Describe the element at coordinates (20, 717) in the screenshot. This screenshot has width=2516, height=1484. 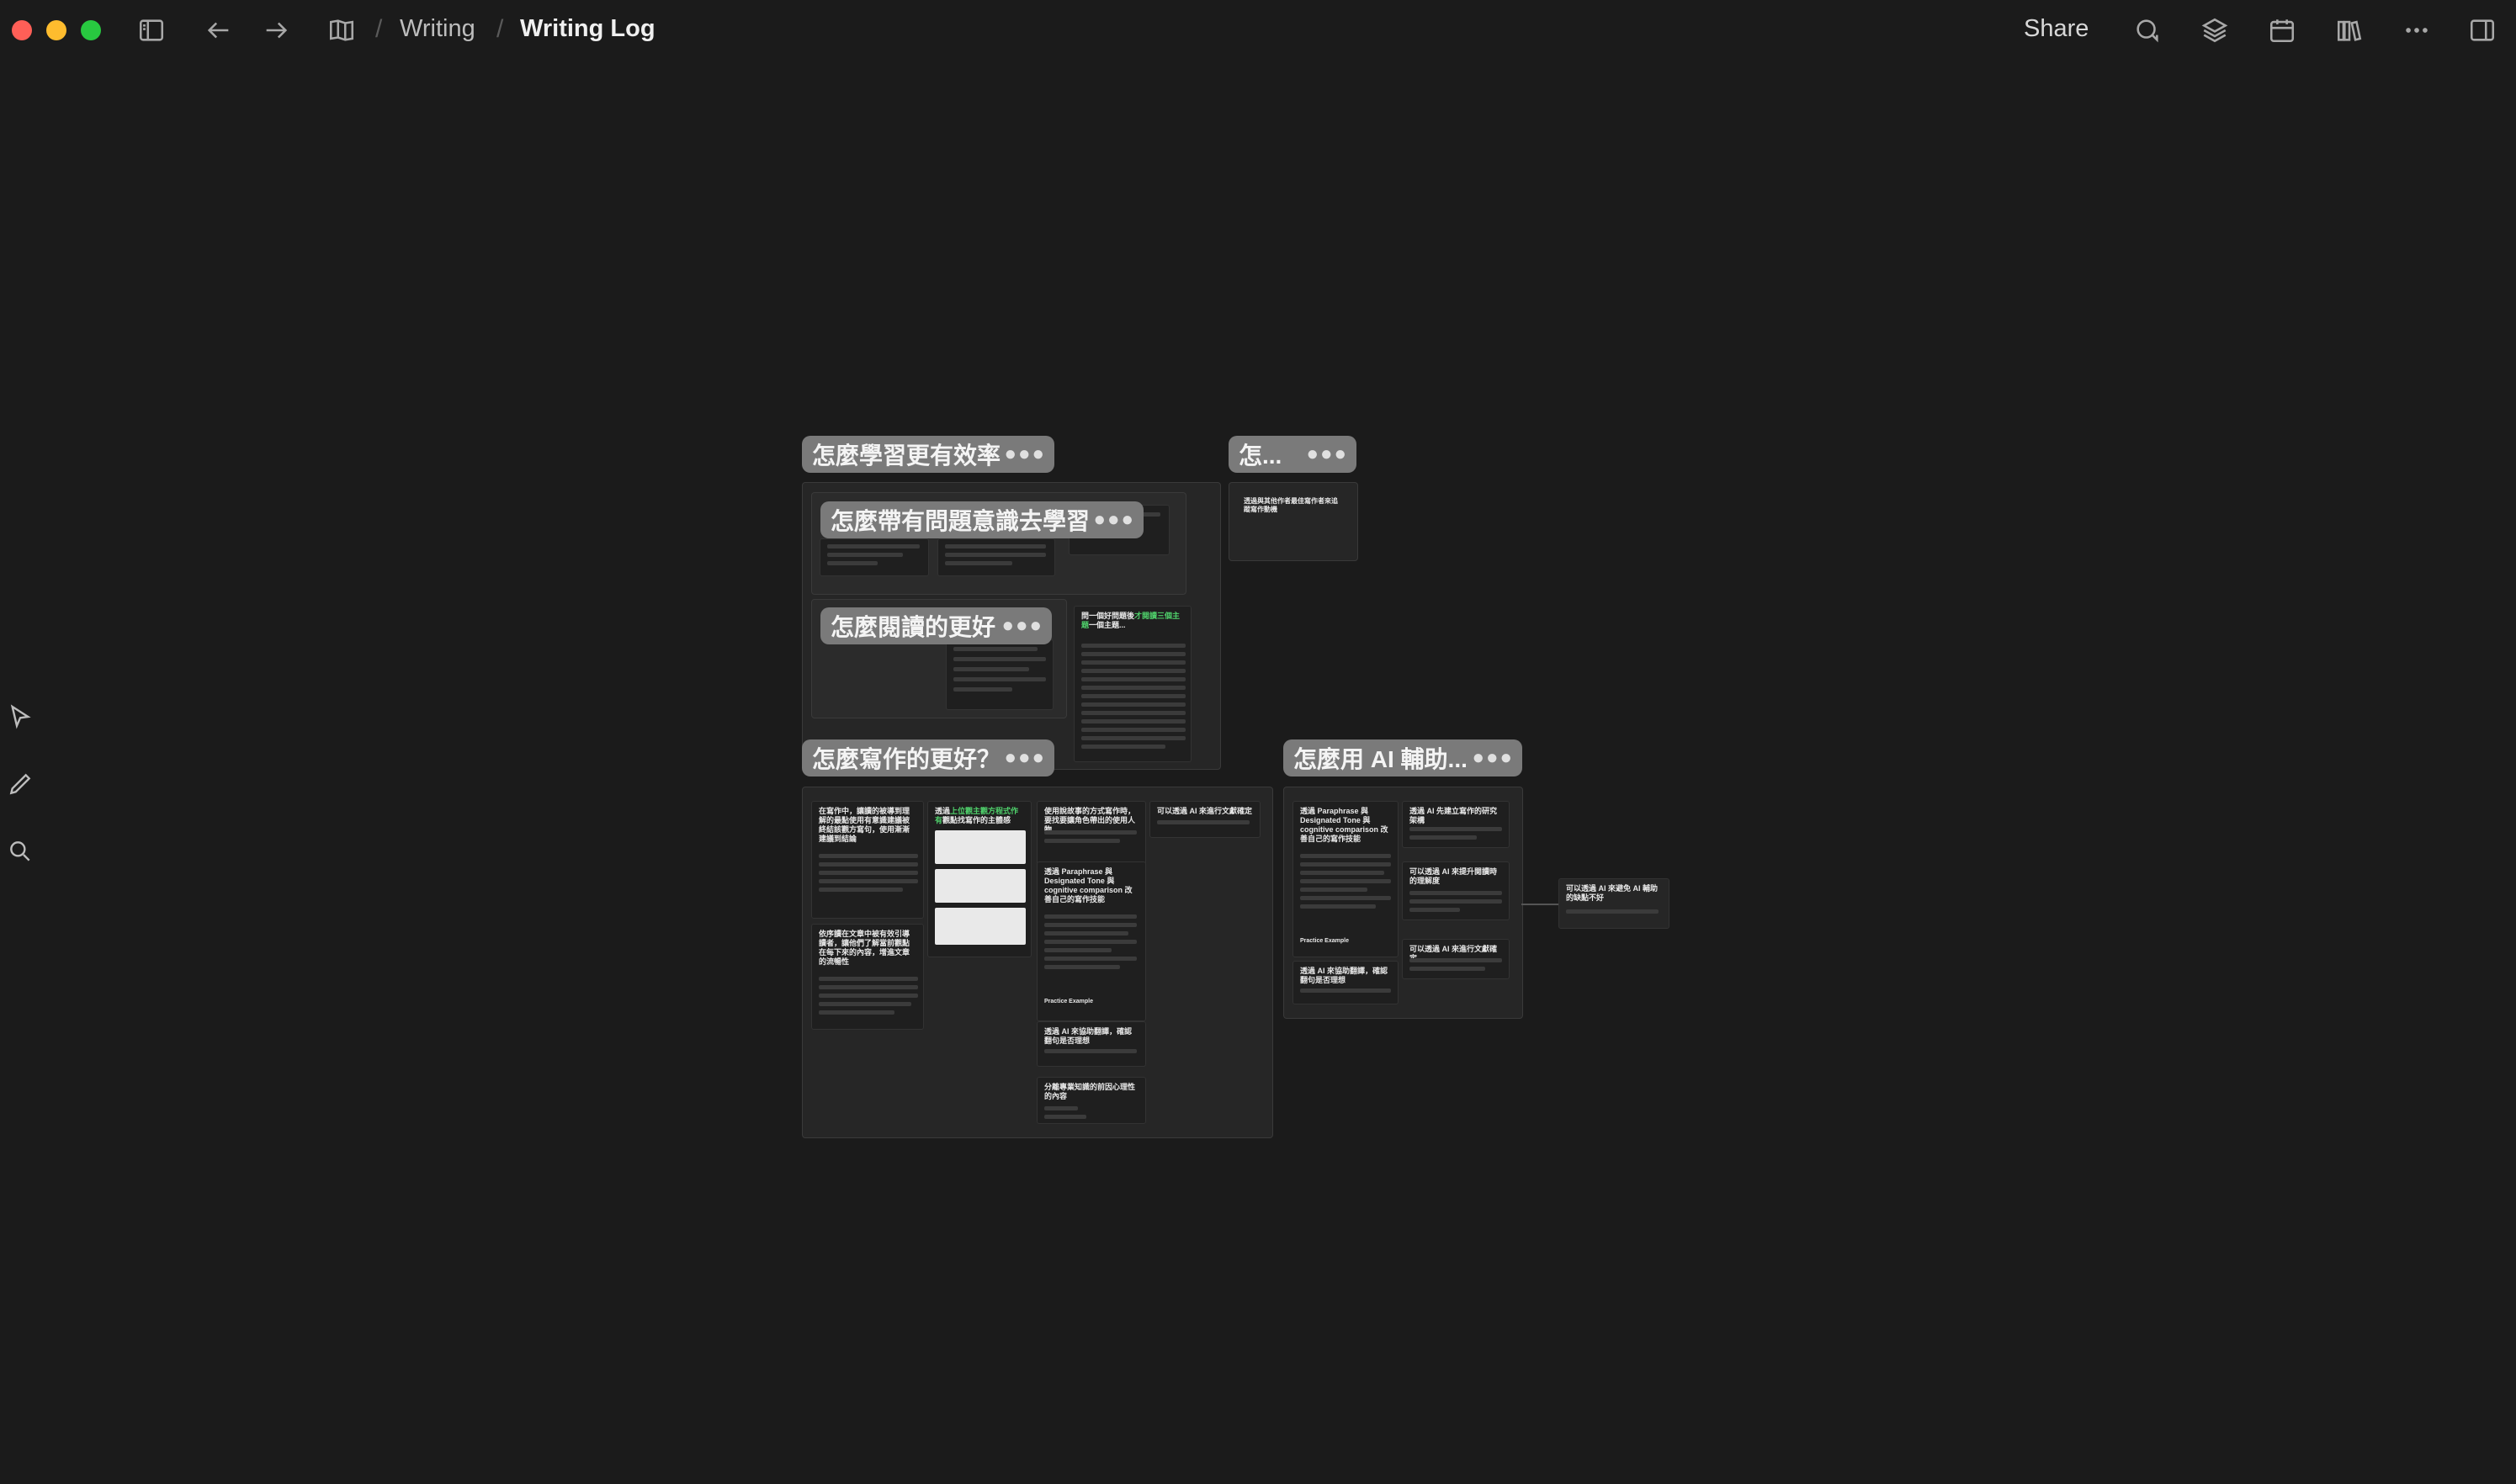
I see `cursor-icon` at that location.